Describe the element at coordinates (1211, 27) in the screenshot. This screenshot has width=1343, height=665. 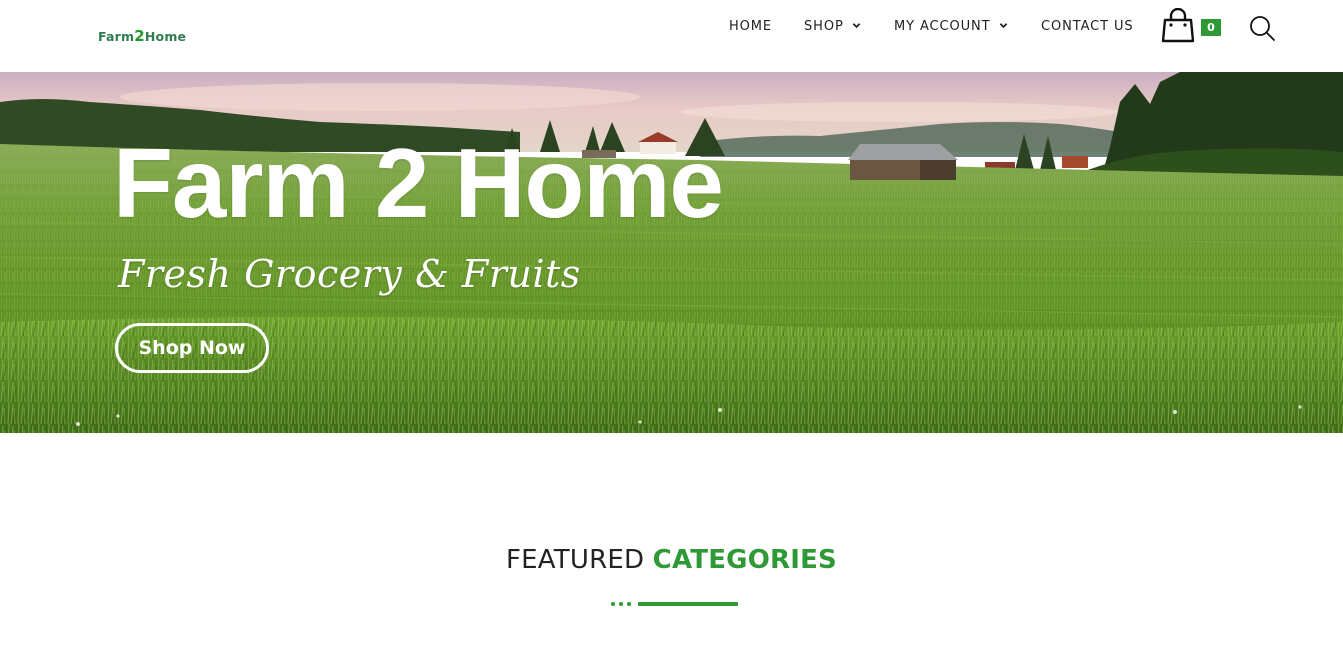
I see `cart-count-badge: 0` at that location.